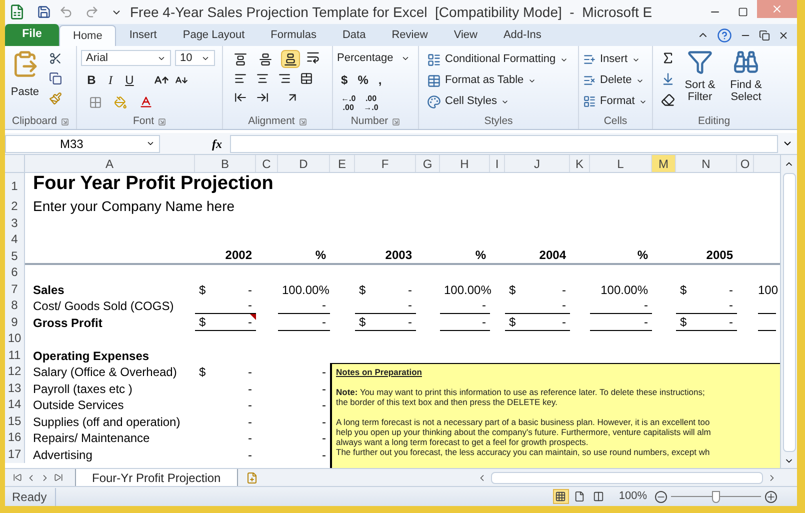 This screenshot has height=513, width=805. Describe the element at coordinates (764, 35) in the screenshot. I see `restore-icon` at that location.